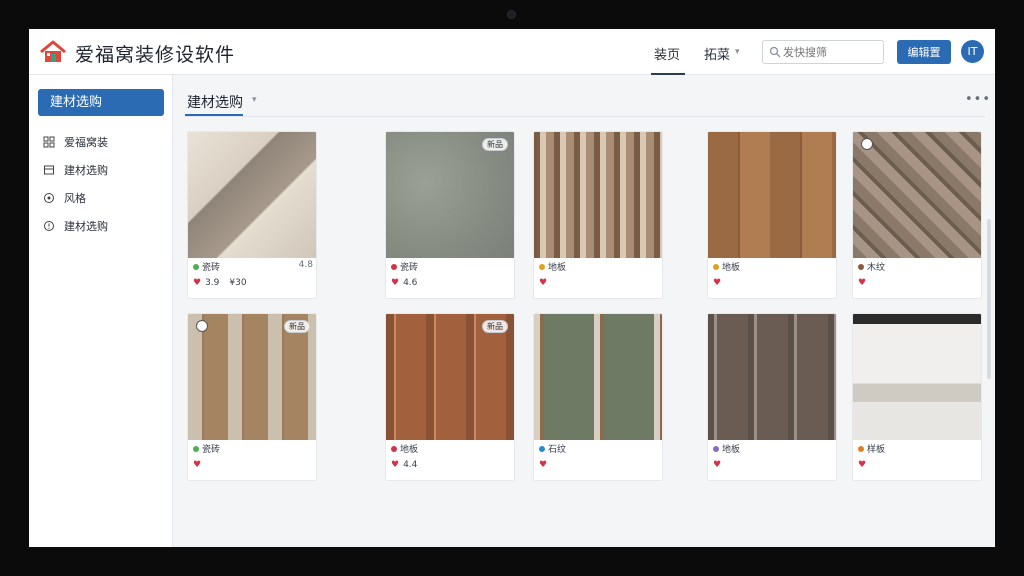 The width and height of the screenshot is (1024, 576). What do you see at coordinates (775, 52) in the screenshot?
I see `search-icon` at bounding box center [775, 52].